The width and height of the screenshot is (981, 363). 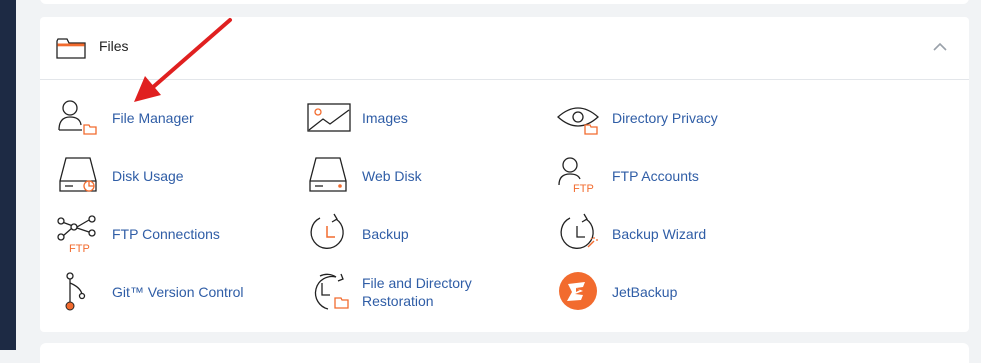 I want to click on tool-label: File Manager, so click(x=153, y=118).